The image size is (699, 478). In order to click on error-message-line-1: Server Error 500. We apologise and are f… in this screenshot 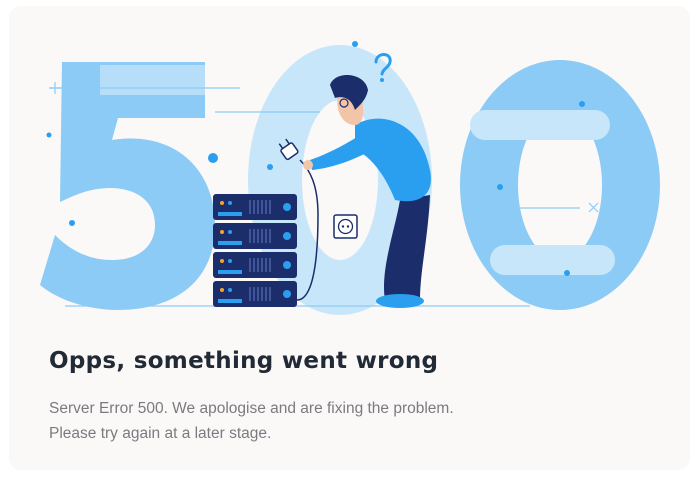, I will do `click(251, 408)`.